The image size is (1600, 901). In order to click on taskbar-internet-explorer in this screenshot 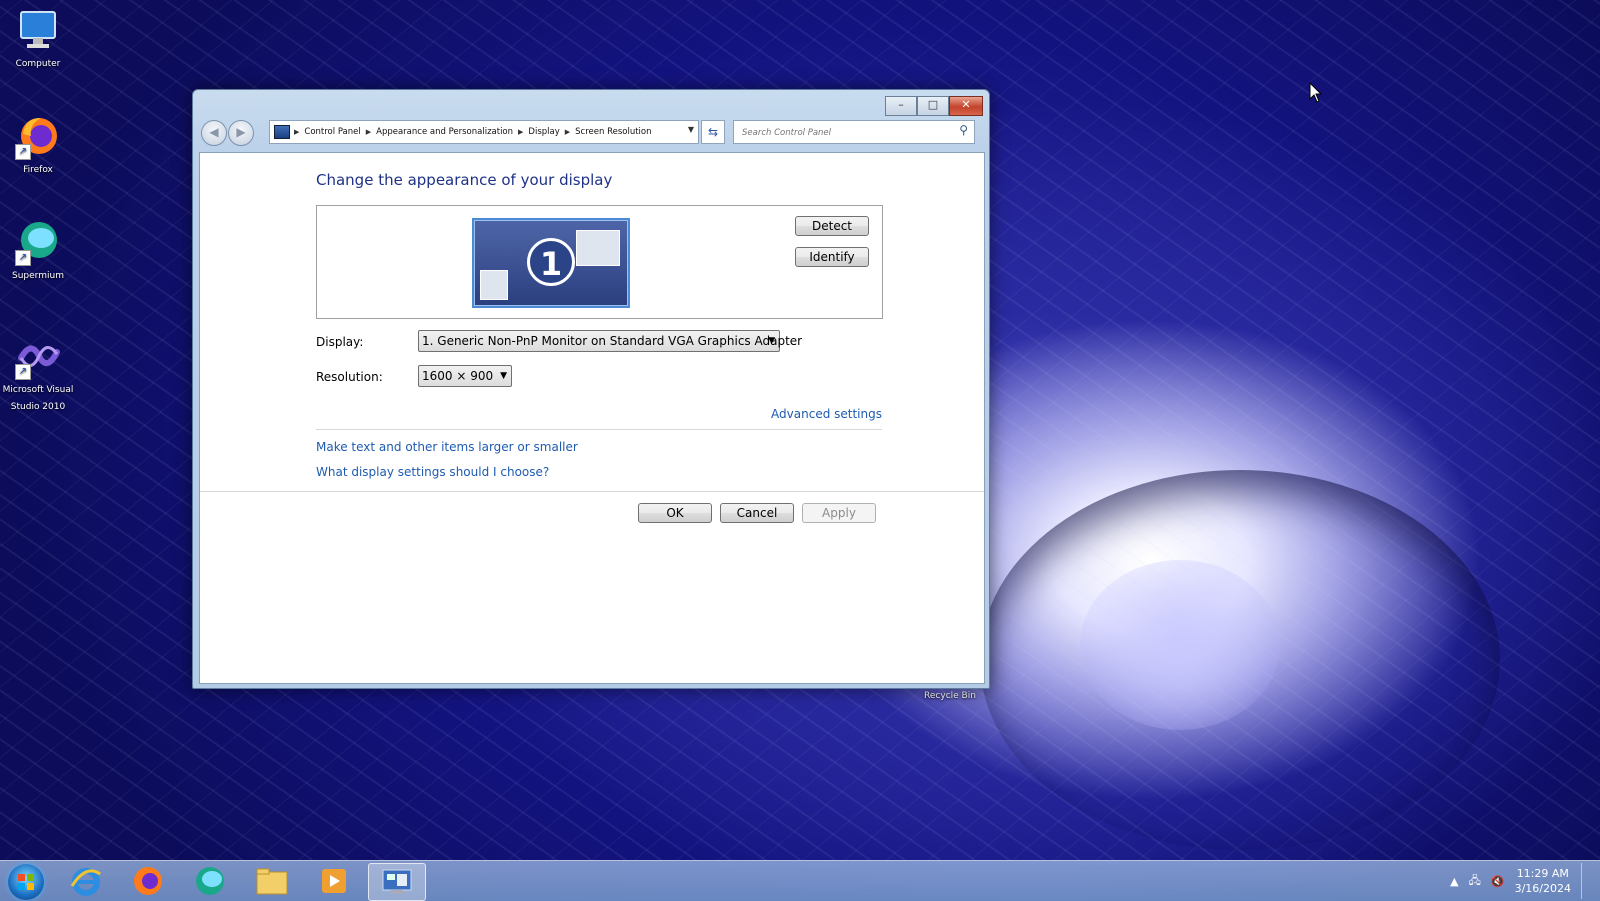, I will do `click(86, 881)`.